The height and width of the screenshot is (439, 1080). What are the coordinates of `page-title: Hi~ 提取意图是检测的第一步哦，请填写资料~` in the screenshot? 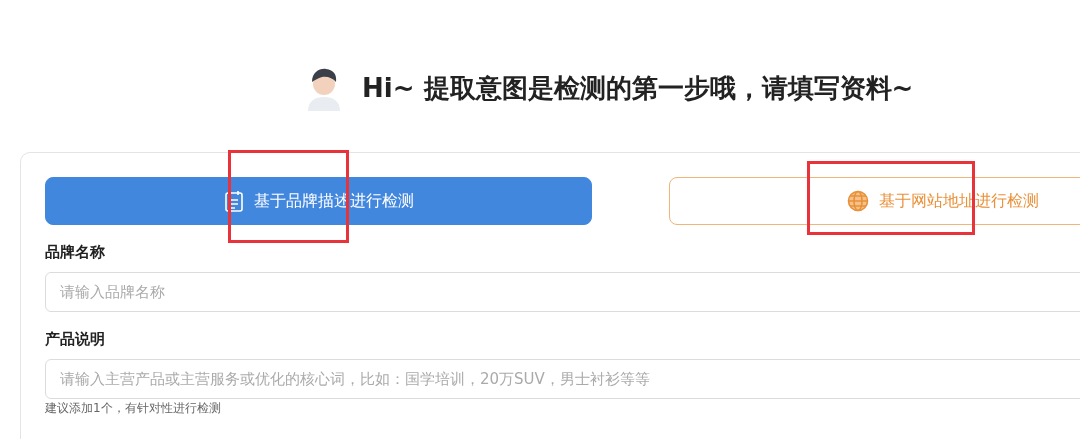 It's located at (638, 88).